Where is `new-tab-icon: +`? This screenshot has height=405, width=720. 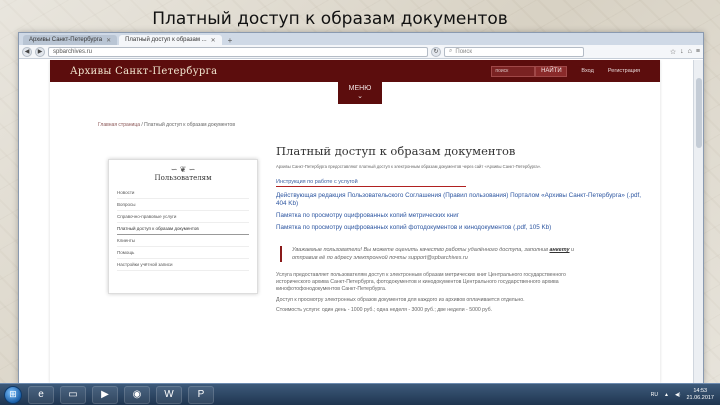
new-tab-icon: + is located at coordinates (230, 40).